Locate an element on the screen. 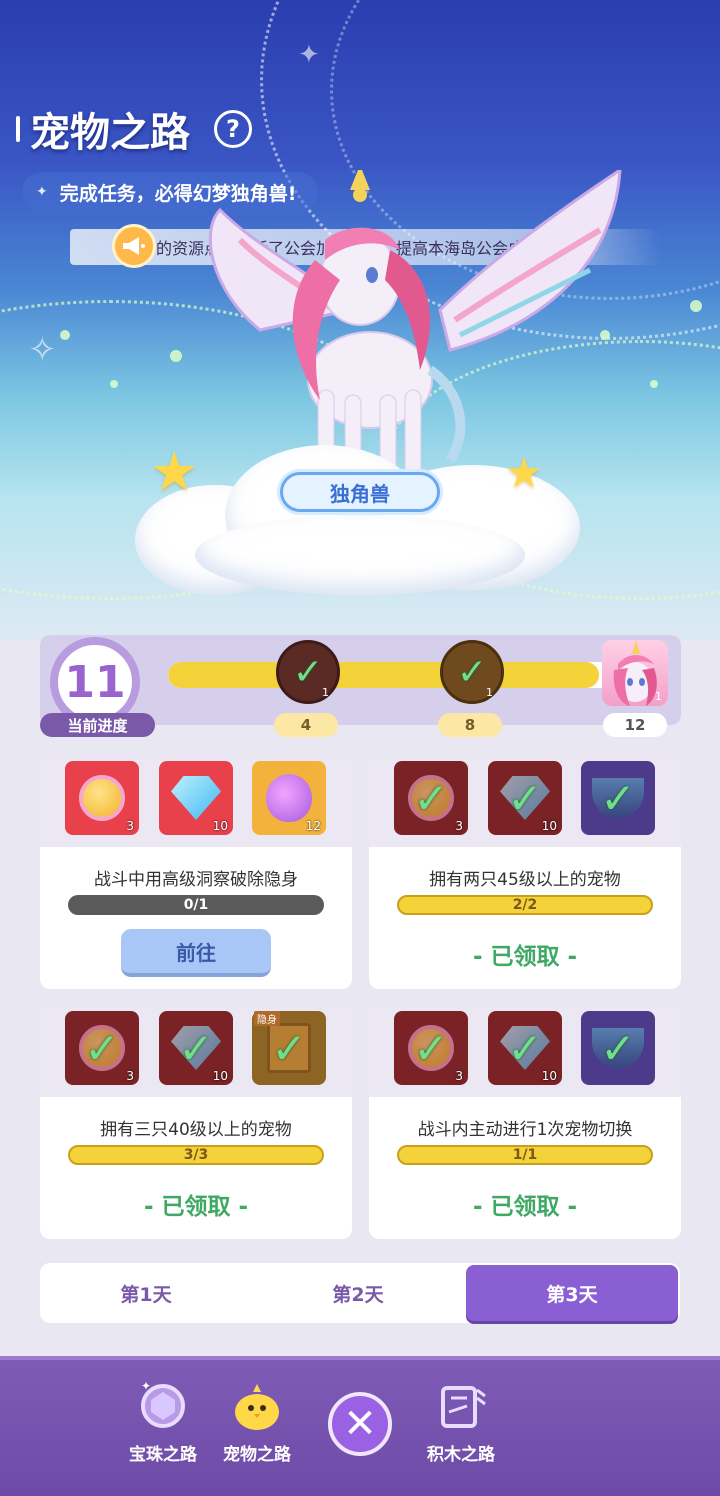 The height and width of the screenshot is (1496, 720). block-icon is located at coordinates (461, 1406).